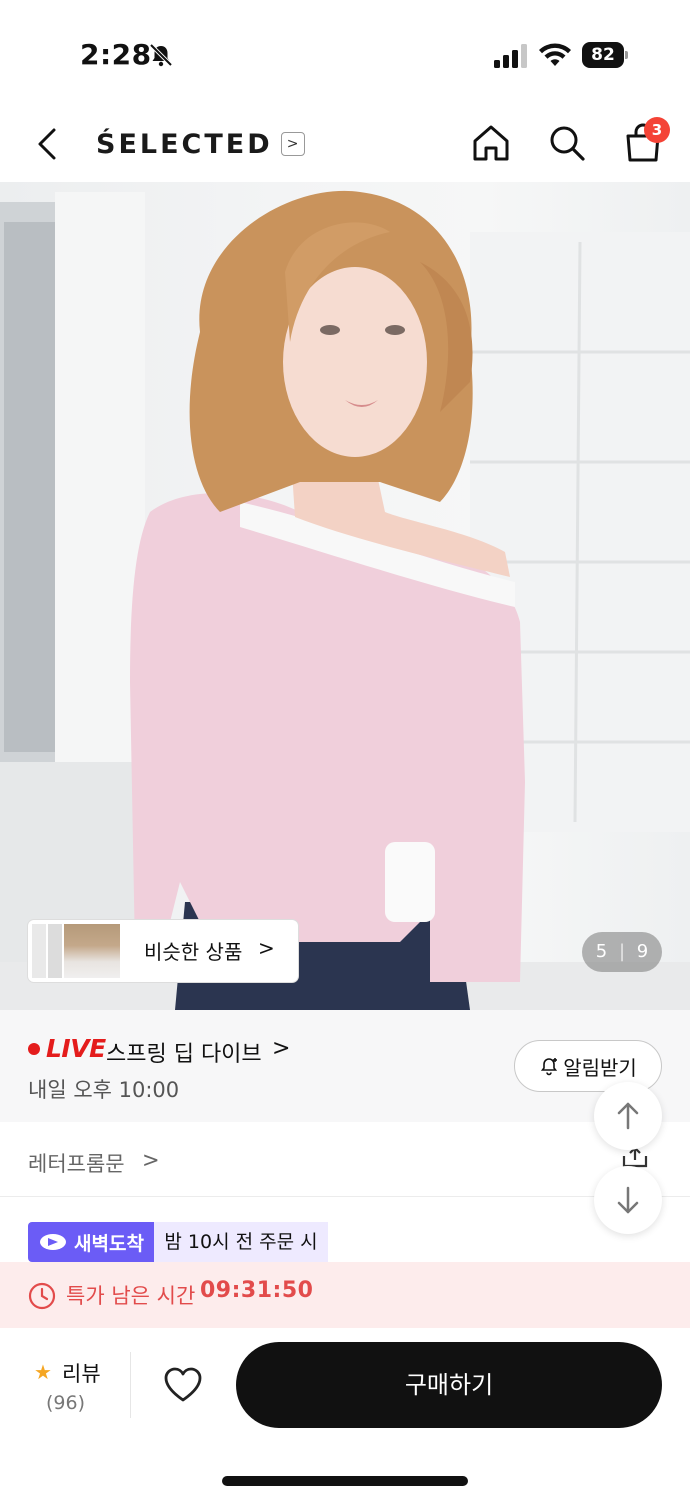 The image size is (690, 1500). Describe the element at coordinates (257, 1290) in the screenshot. I see `deal-timer-value: 09:31:50` at that location.